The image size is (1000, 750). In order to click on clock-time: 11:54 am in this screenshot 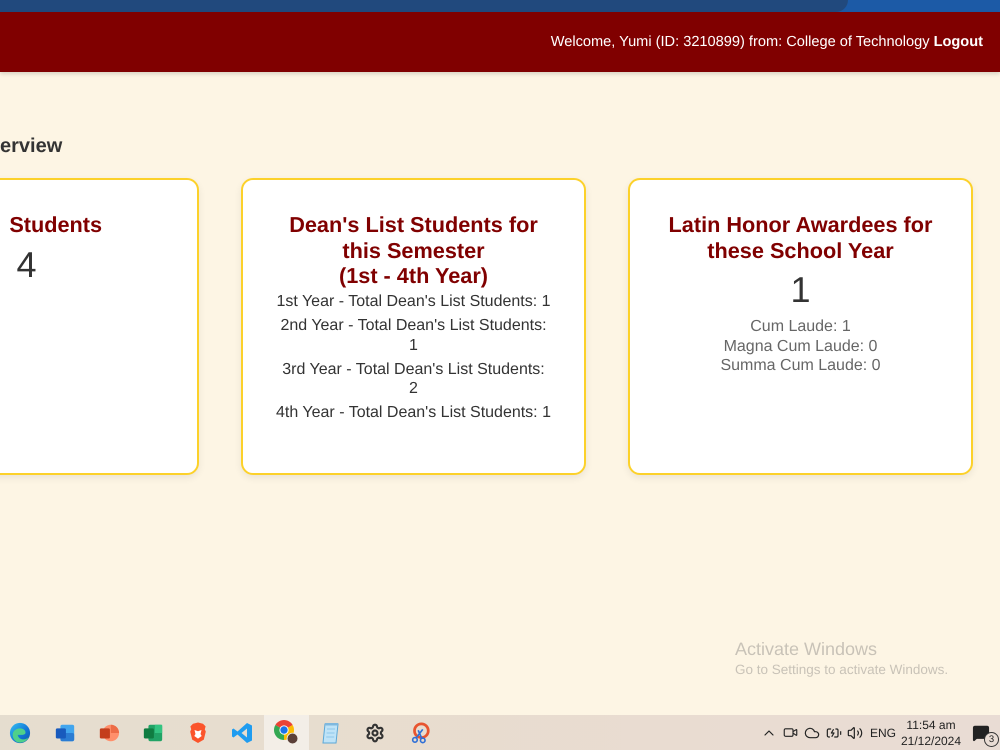, I will do `click(931, 724)`.